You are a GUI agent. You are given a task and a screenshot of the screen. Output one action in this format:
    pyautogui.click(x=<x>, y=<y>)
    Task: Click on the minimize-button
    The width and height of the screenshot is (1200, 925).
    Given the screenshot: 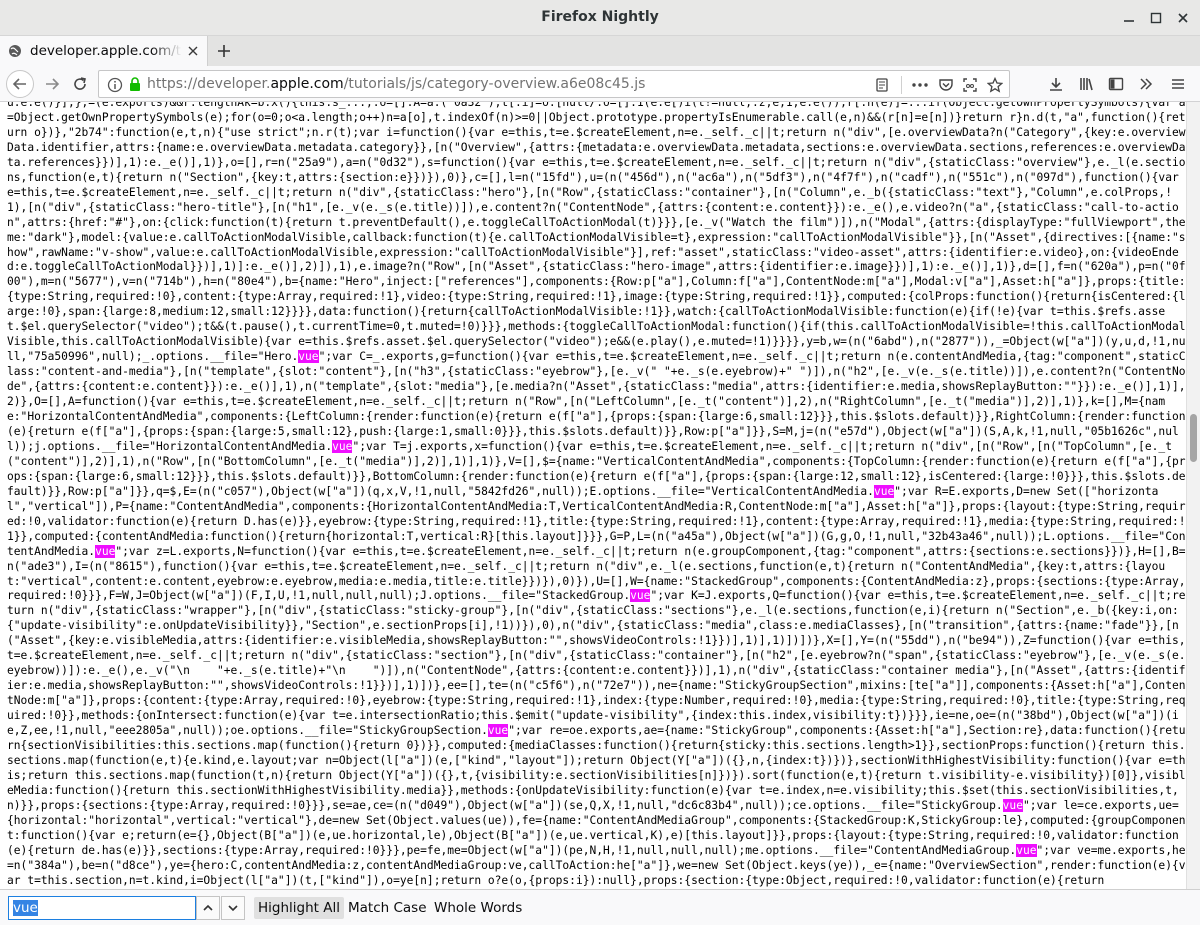 What is the action you would take?
    pyautogui.click(x=1129, y=18)
    